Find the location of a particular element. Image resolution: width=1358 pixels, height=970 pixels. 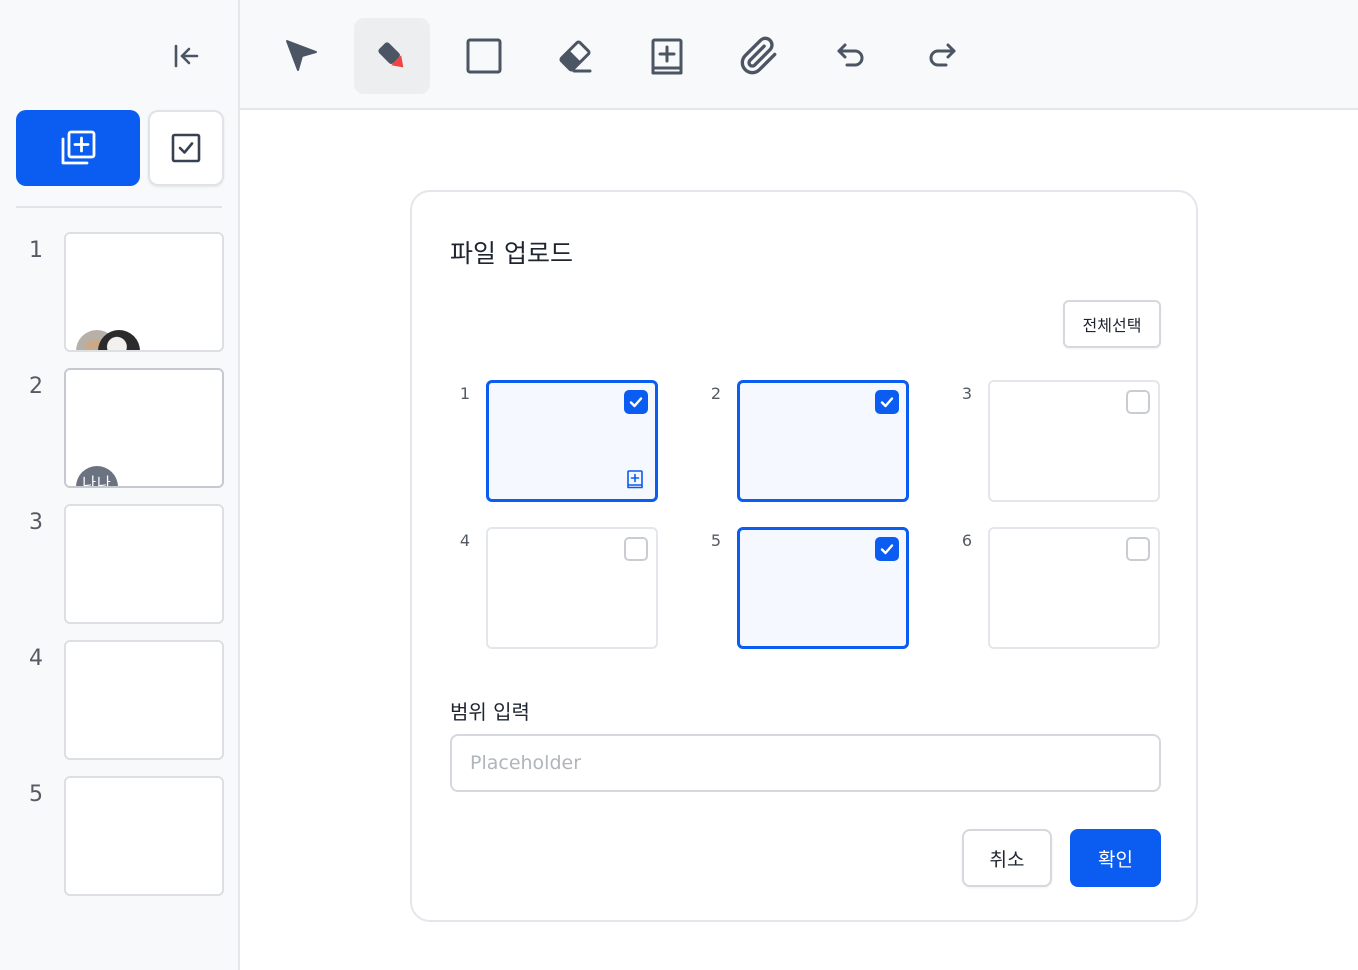

add-page-button is located at coordinates (78, 148).